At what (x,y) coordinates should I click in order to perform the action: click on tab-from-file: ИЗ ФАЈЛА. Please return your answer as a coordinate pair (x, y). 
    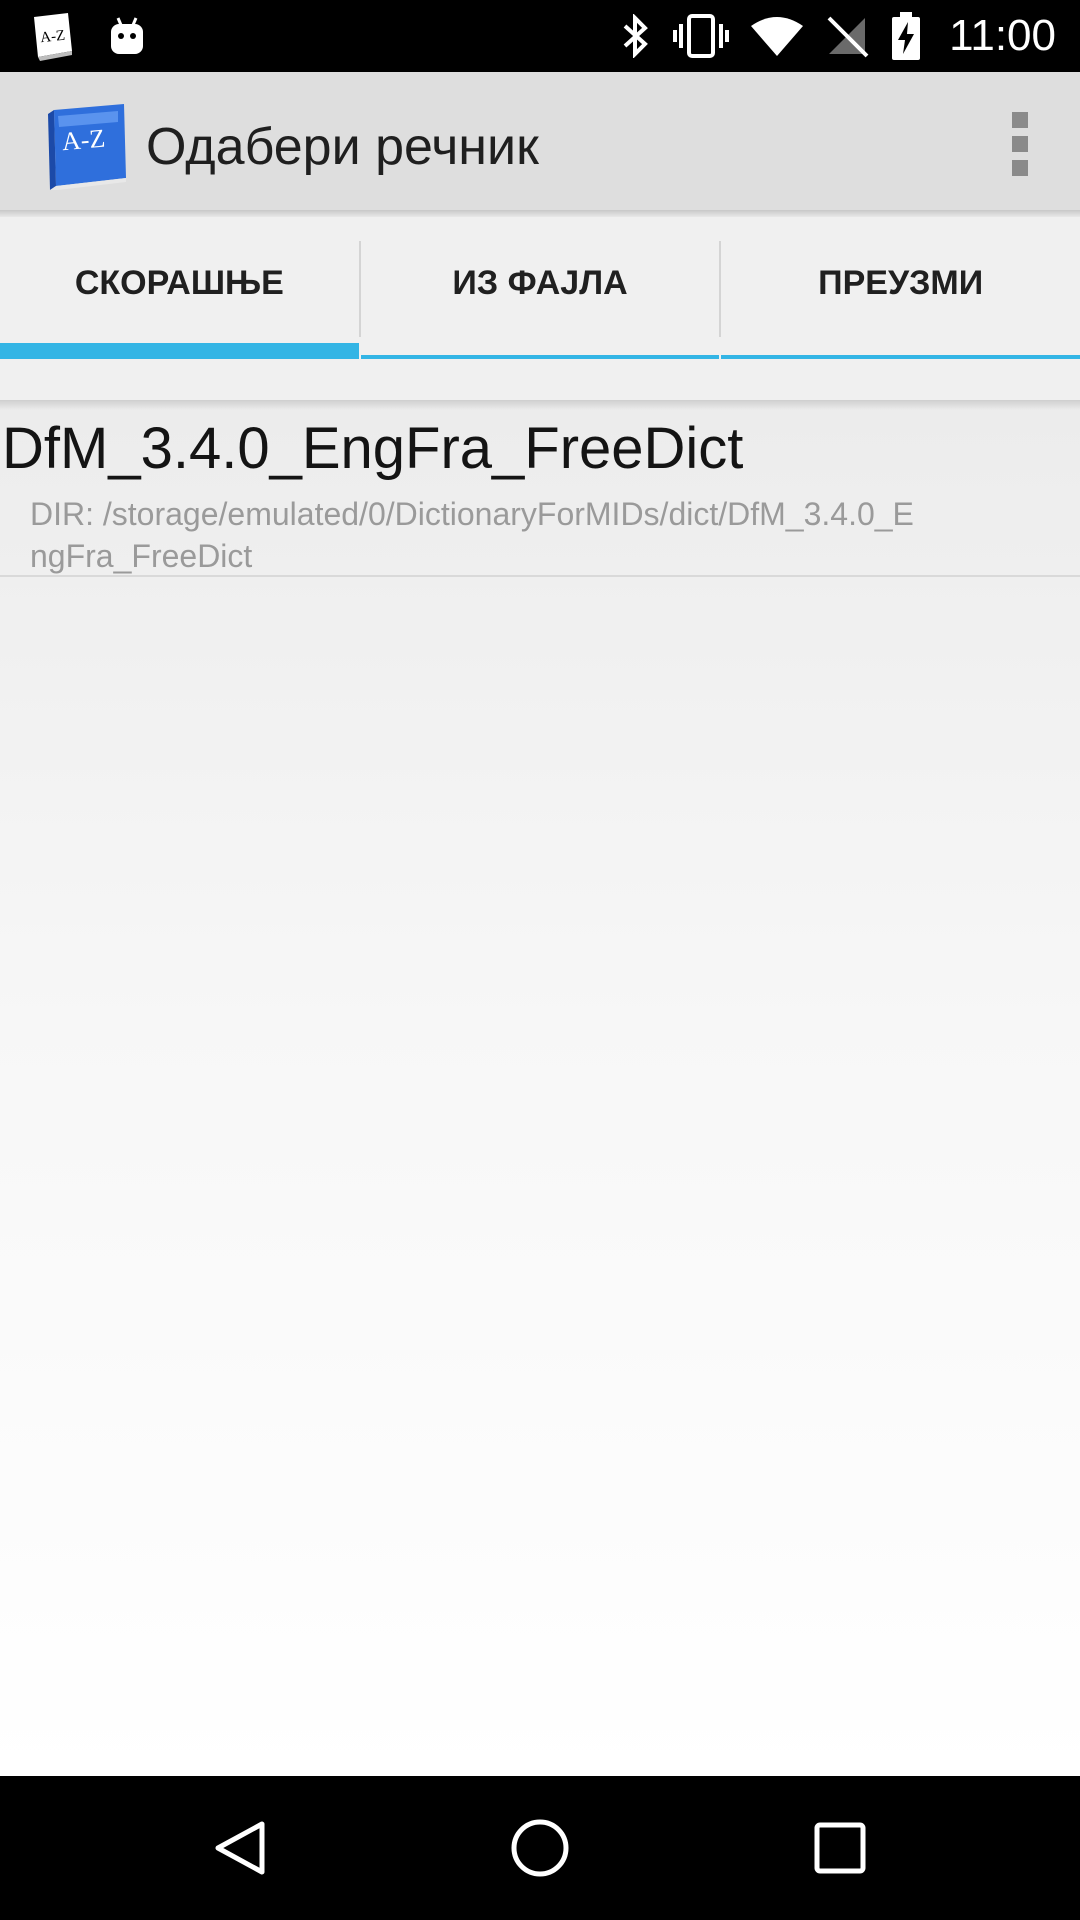
    Looking at the image, I should click on (540, 288).